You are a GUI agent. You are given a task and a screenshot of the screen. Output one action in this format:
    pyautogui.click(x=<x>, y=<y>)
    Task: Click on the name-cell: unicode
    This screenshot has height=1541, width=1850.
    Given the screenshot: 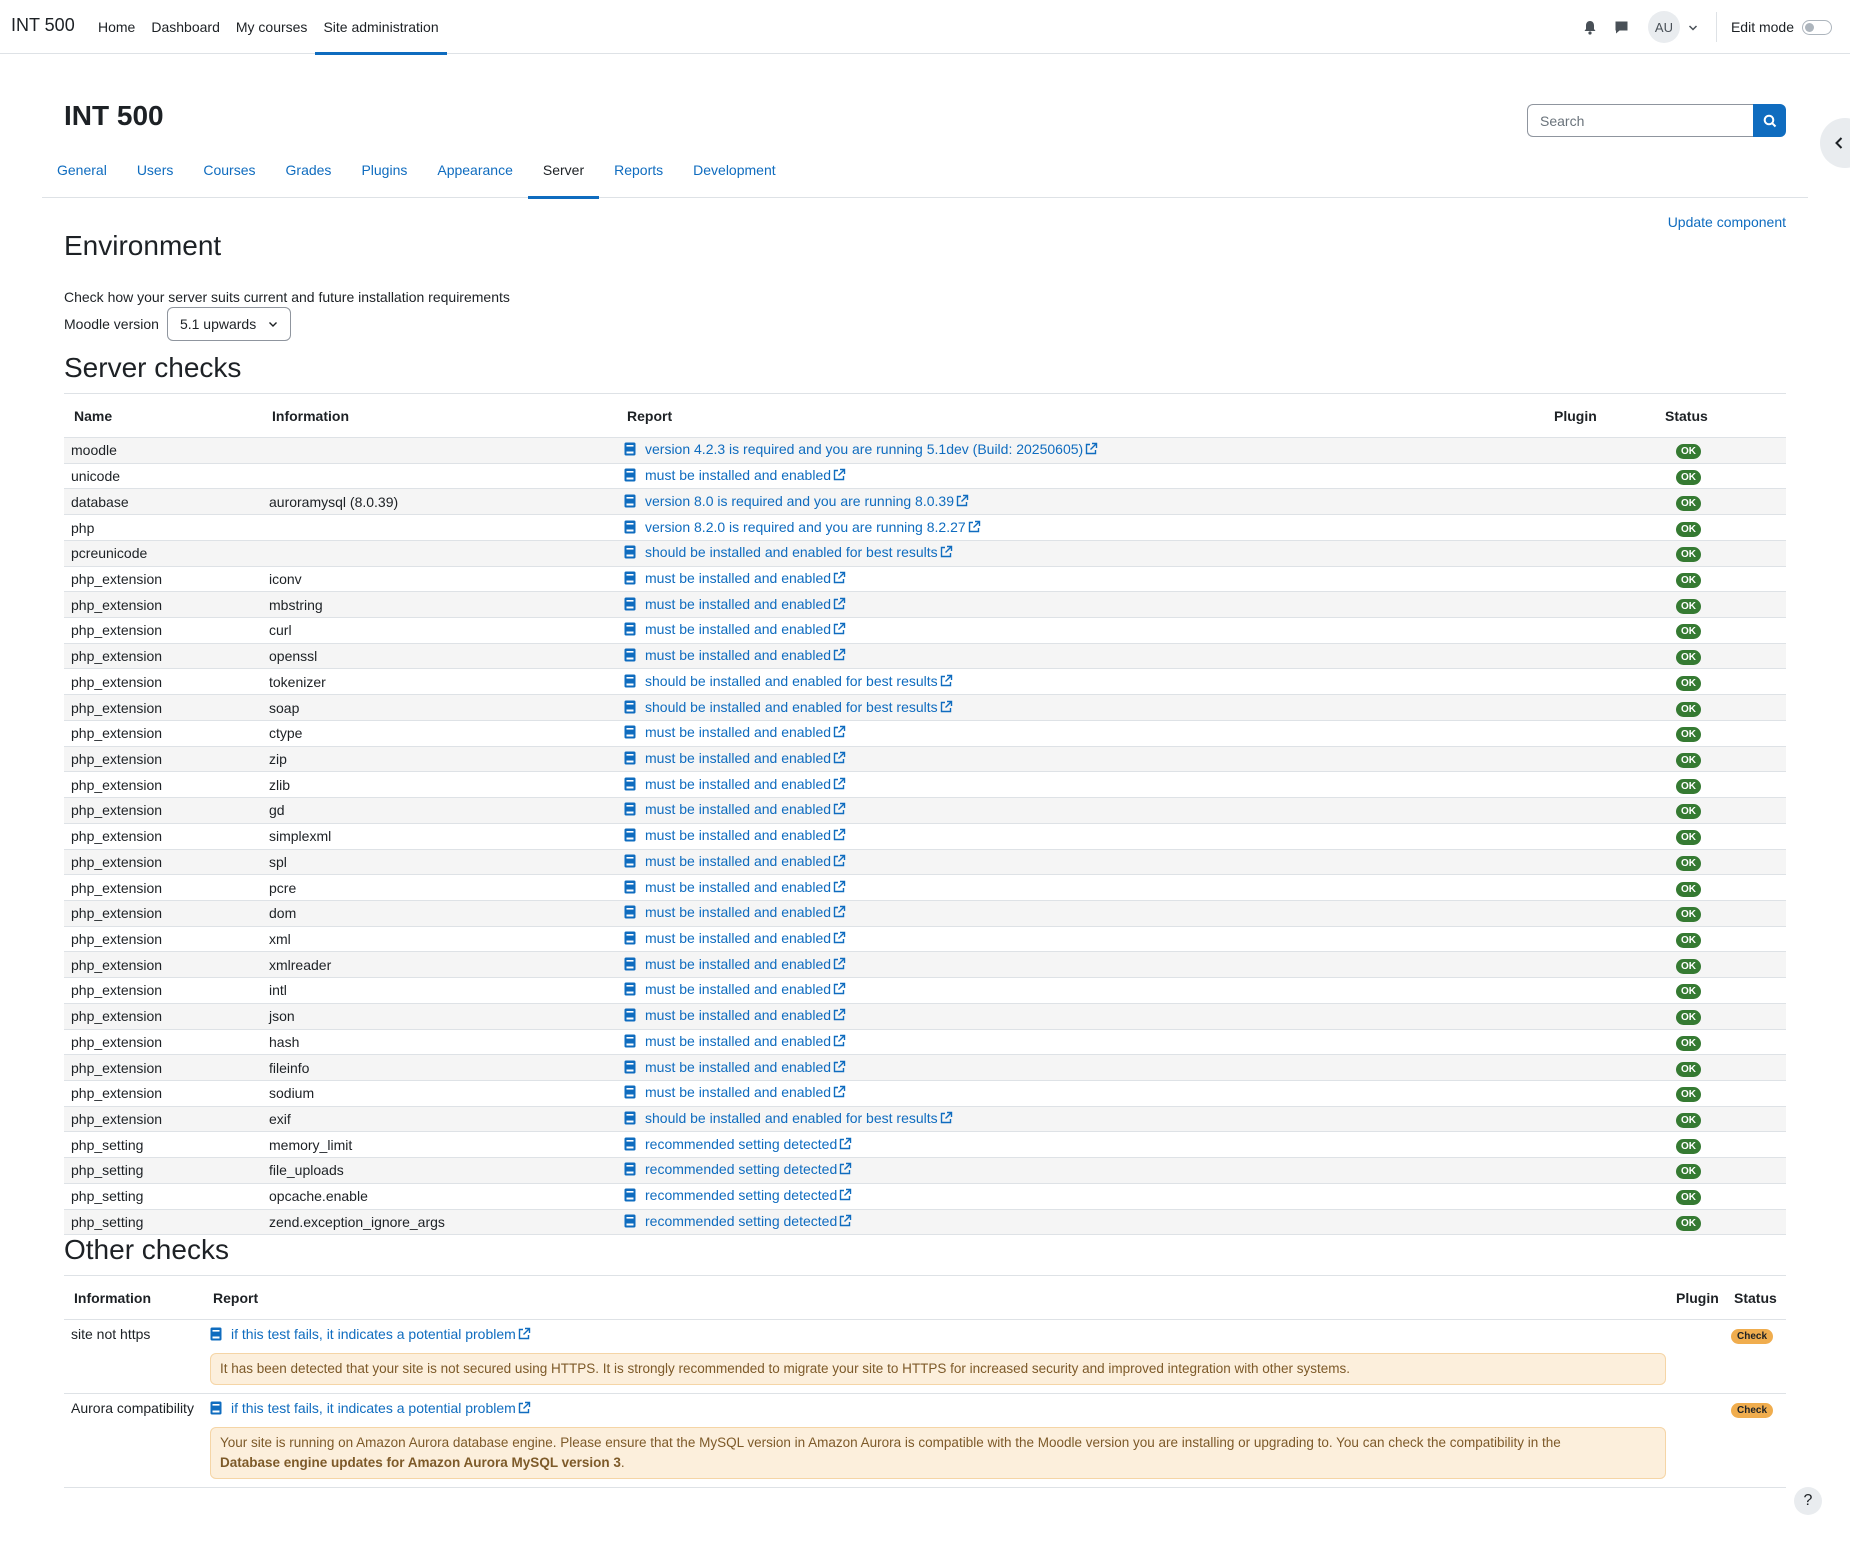 What is the action you would take?
    pyautogui.click(x=163, y=476)
    